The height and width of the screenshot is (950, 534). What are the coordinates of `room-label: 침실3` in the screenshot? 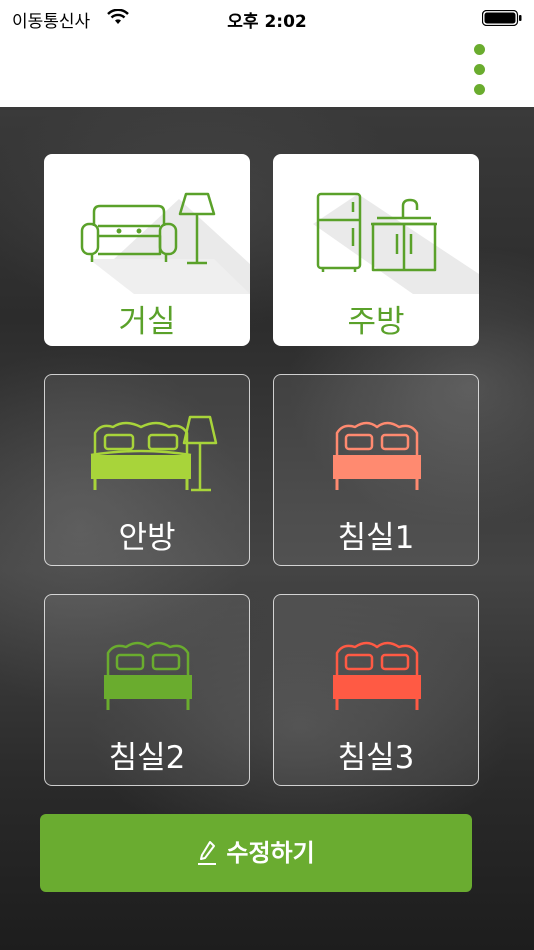 It's located at (376, 758).